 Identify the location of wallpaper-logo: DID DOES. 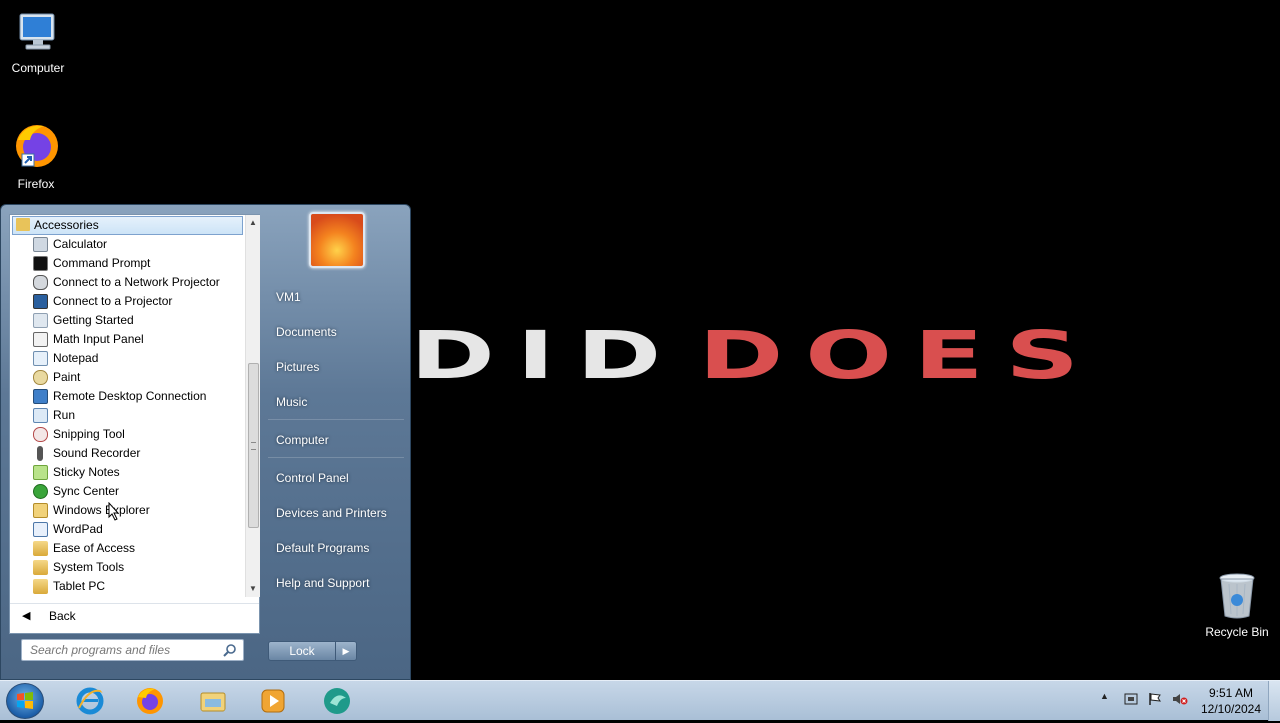
(755, 356).